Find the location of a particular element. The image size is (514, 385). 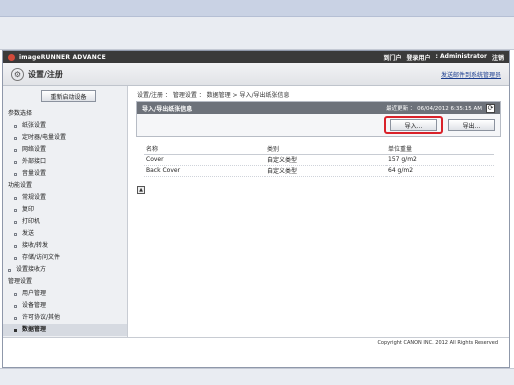

login-user-label: 登录用户 is located at coordinates (418, 58).